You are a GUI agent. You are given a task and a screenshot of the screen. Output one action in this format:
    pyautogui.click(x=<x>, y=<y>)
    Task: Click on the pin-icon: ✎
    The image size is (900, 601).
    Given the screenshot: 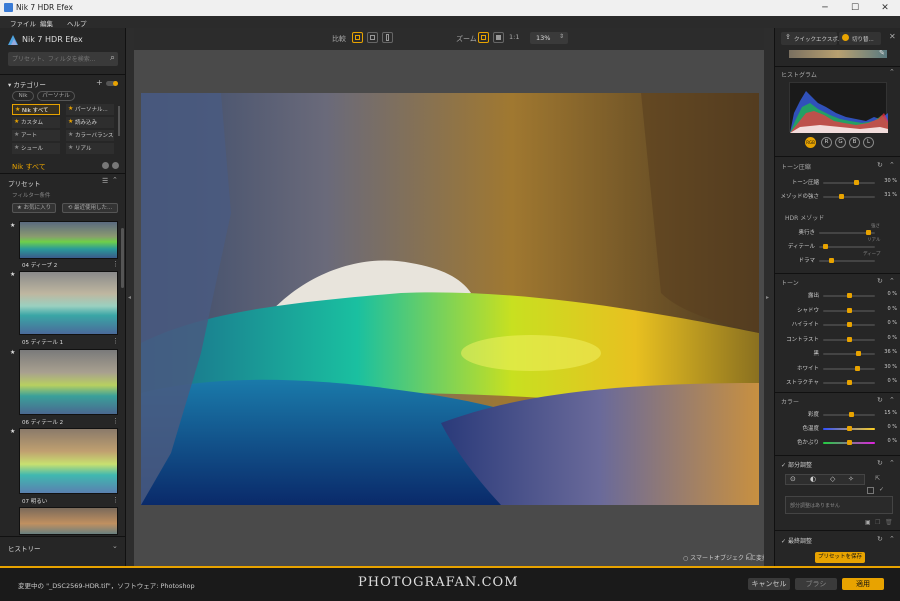 What is the action you would take?
    pyautogui.click(x=882, y=53)
    